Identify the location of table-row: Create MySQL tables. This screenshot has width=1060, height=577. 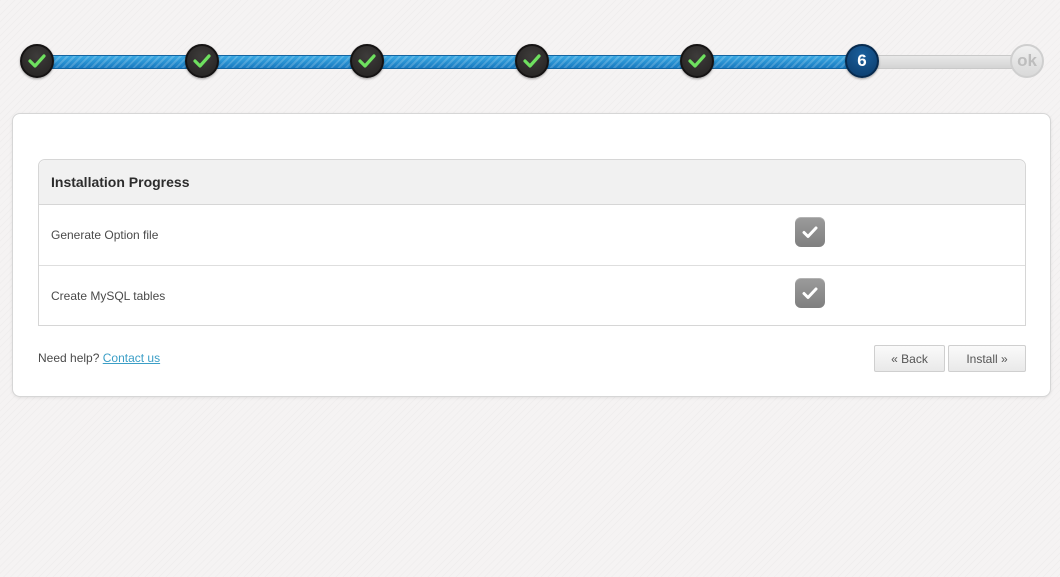
(532, 295).